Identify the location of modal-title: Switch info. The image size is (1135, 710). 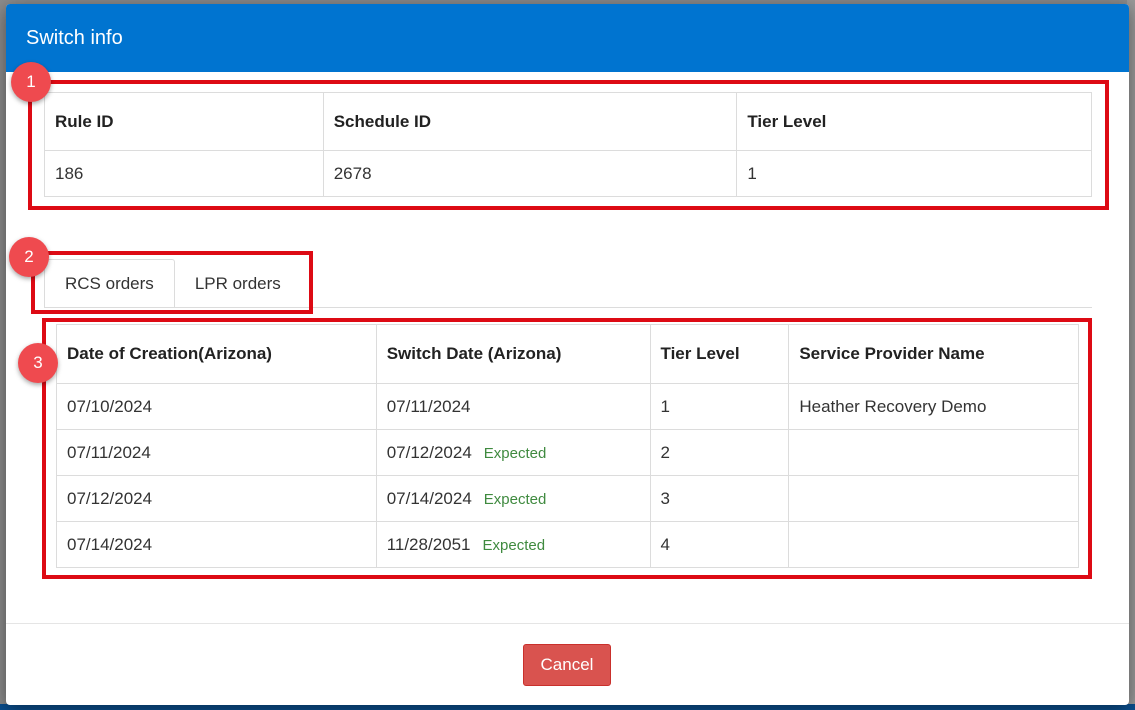
(74, 37).